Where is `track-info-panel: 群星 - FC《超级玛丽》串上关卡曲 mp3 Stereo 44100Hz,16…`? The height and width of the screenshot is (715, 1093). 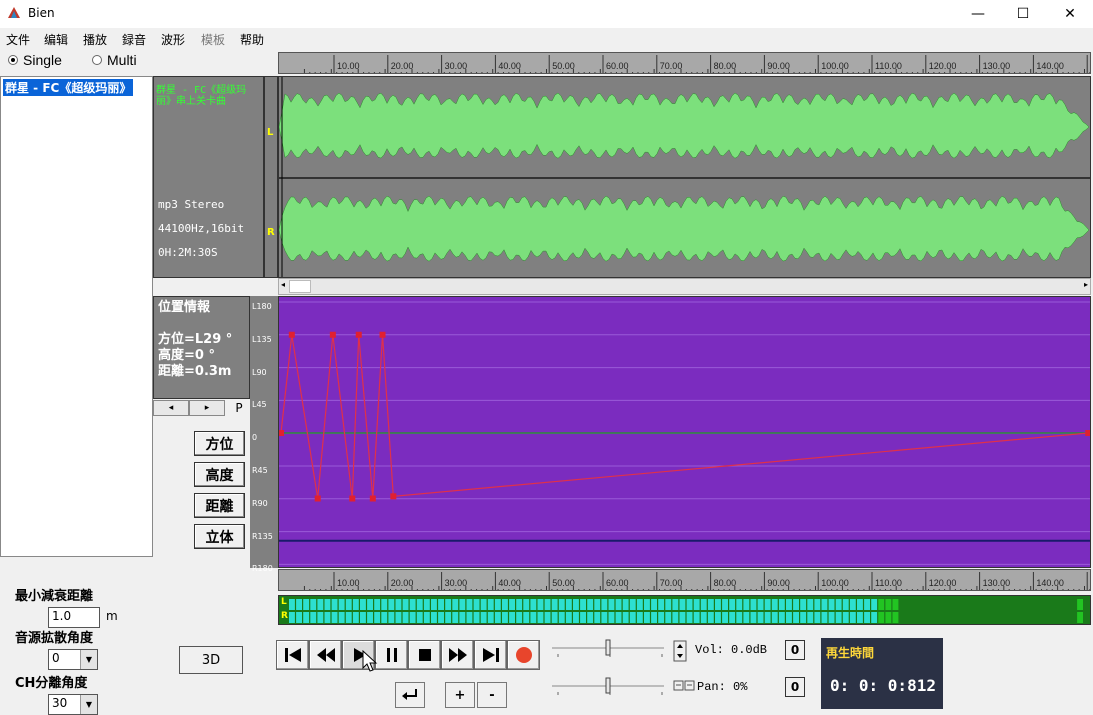 track-info-panel: 群星 - FC《超级玛丽》串上关卡曲 mp3 Stereo 44100Hz,16… is located at coordinates (208, 177).